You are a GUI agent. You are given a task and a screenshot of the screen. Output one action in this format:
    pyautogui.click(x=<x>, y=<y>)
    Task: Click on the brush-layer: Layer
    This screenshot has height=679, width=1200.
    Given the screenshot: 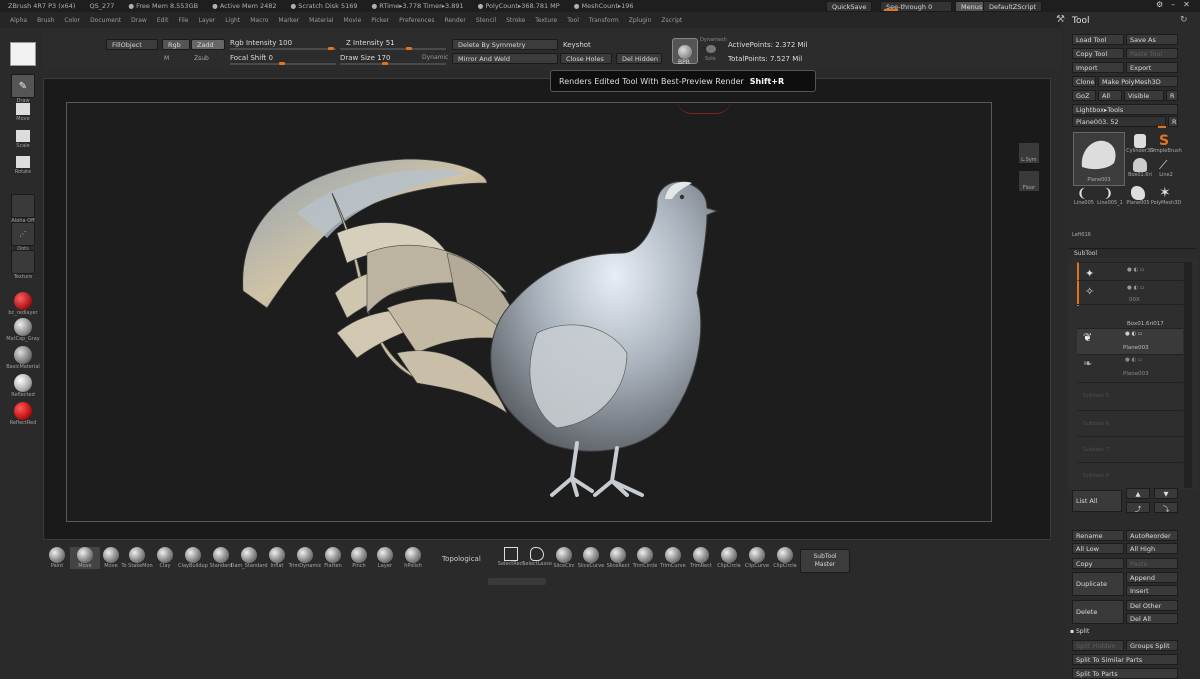 What is the action you would take?
    pyautogui.click(x=385, y=558)
    